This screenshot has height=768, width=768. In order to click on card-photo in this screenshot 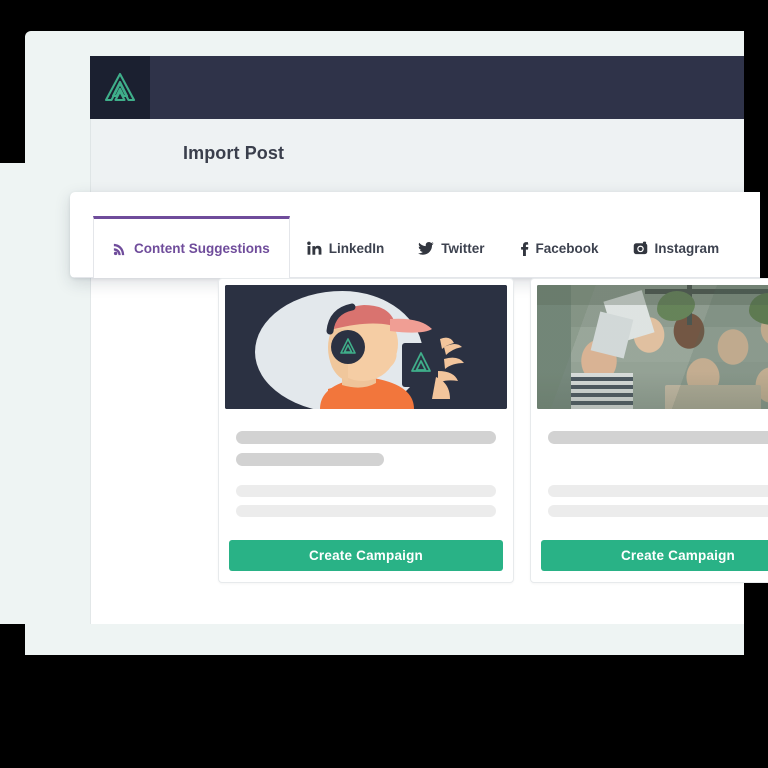, I will do `click(652, 347)`.